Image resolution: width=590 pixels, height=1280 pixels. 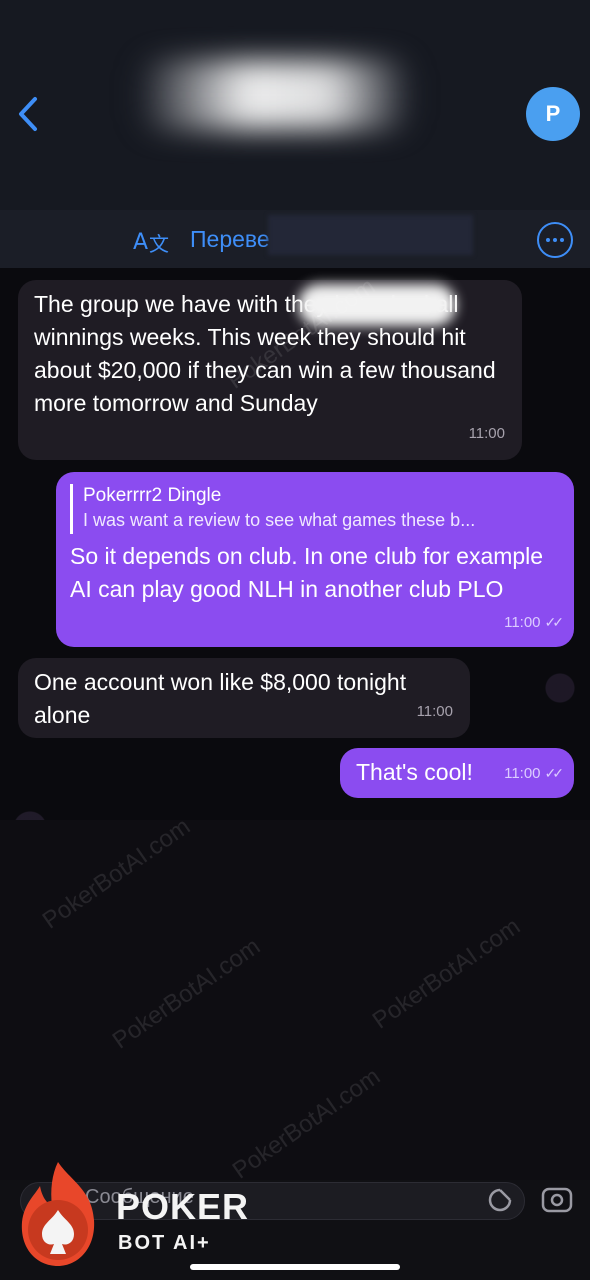 What do you see at coordinates (500, 1200) in the screenshot?
I see `sticker-icon` at bounding box center [500, 1200].